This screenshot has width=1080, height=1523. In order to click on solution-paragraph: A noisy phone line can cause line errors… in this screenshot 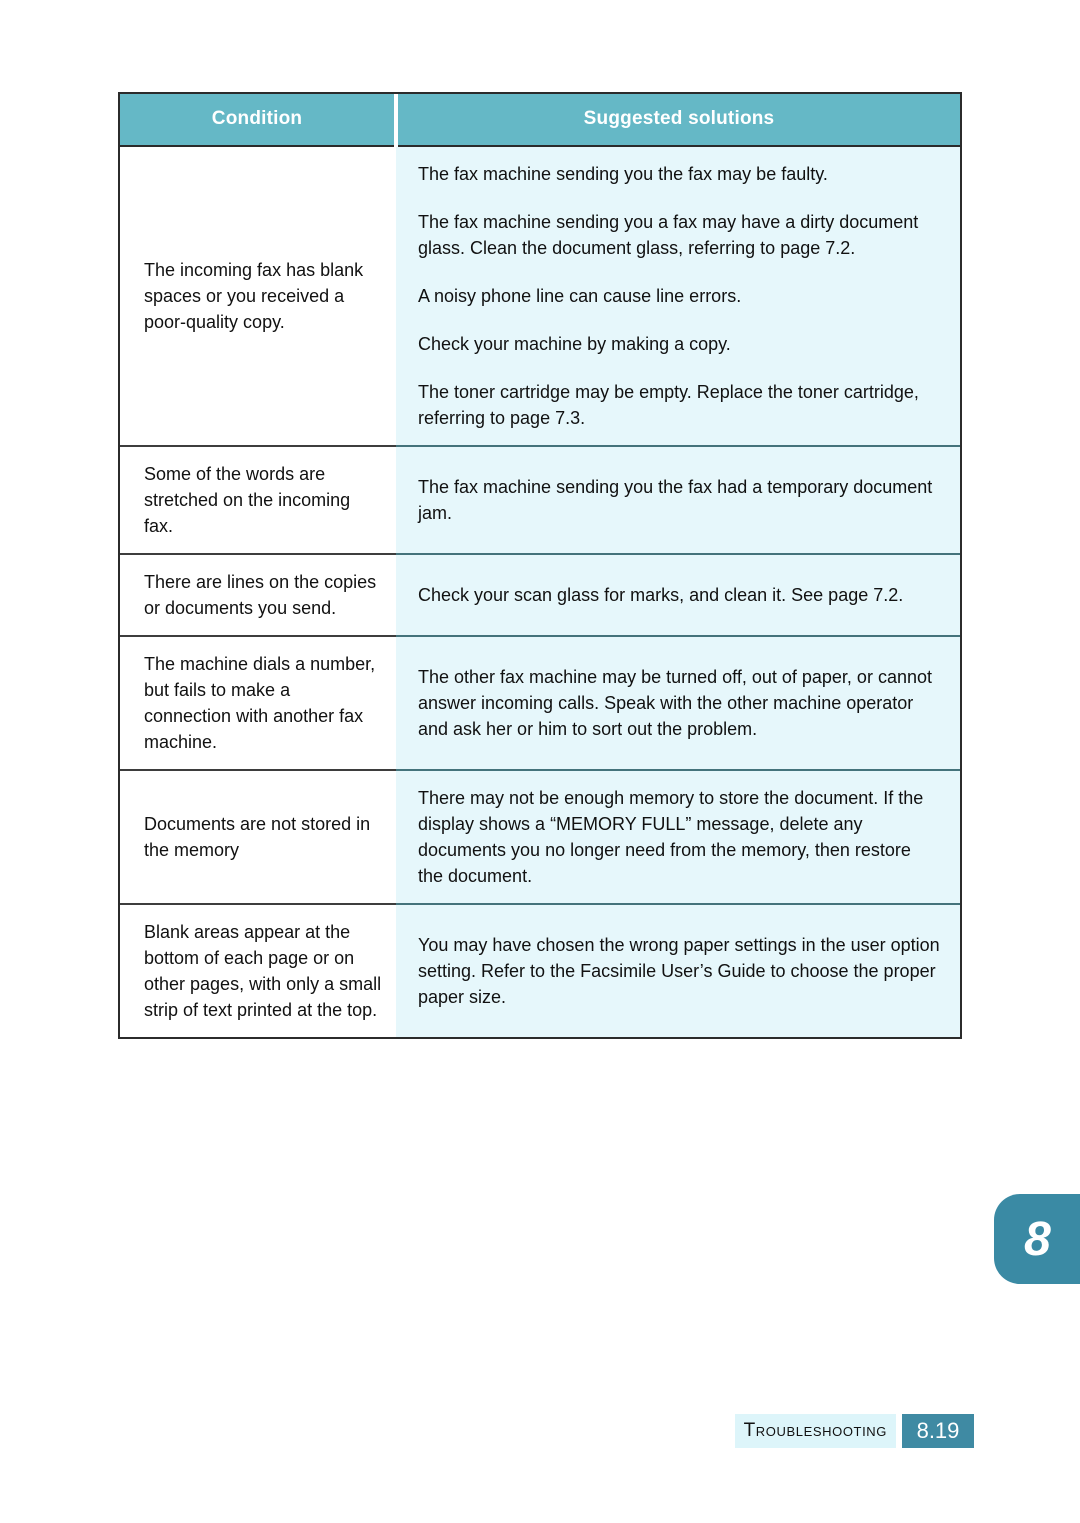, I will do `click(580, 296)`.